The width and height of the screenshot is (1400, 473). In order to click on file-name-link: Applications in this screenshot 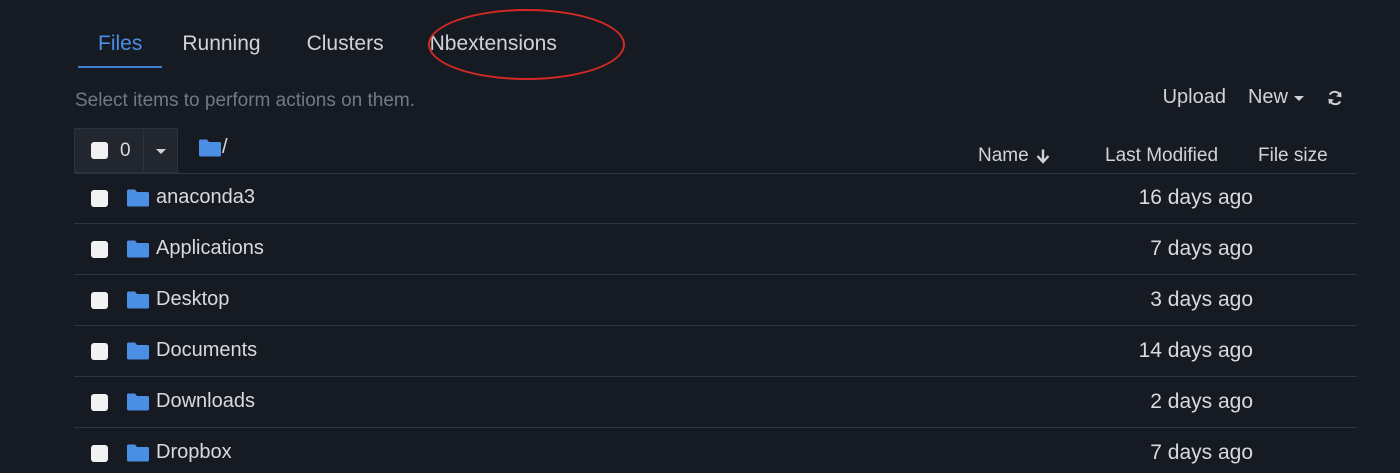, I will do `click(210, 248)`.